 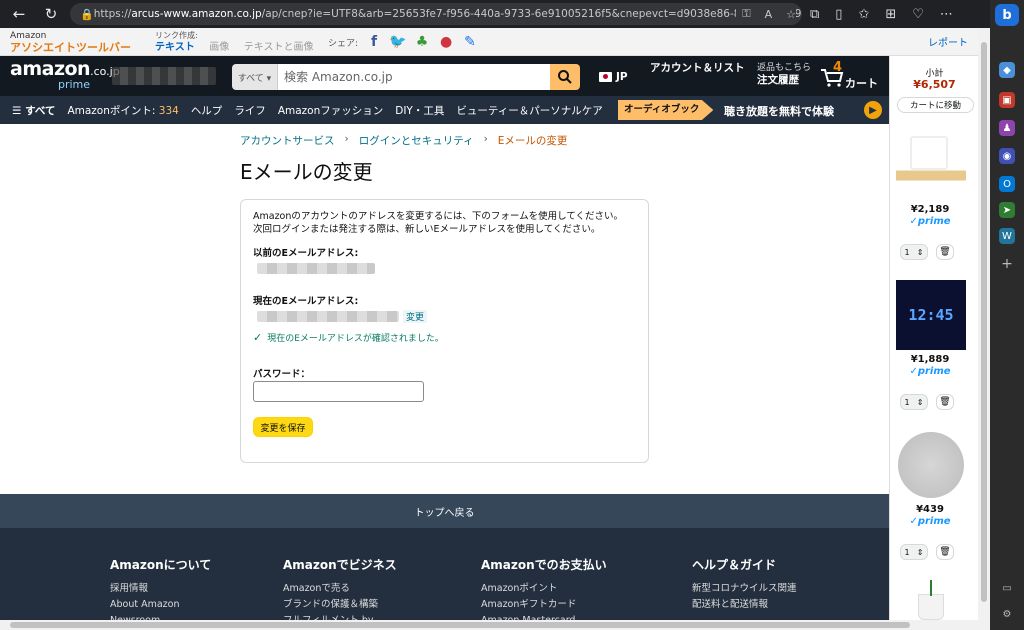 I want to click on item-price: ¥2,189, so click(x=930, y=209).